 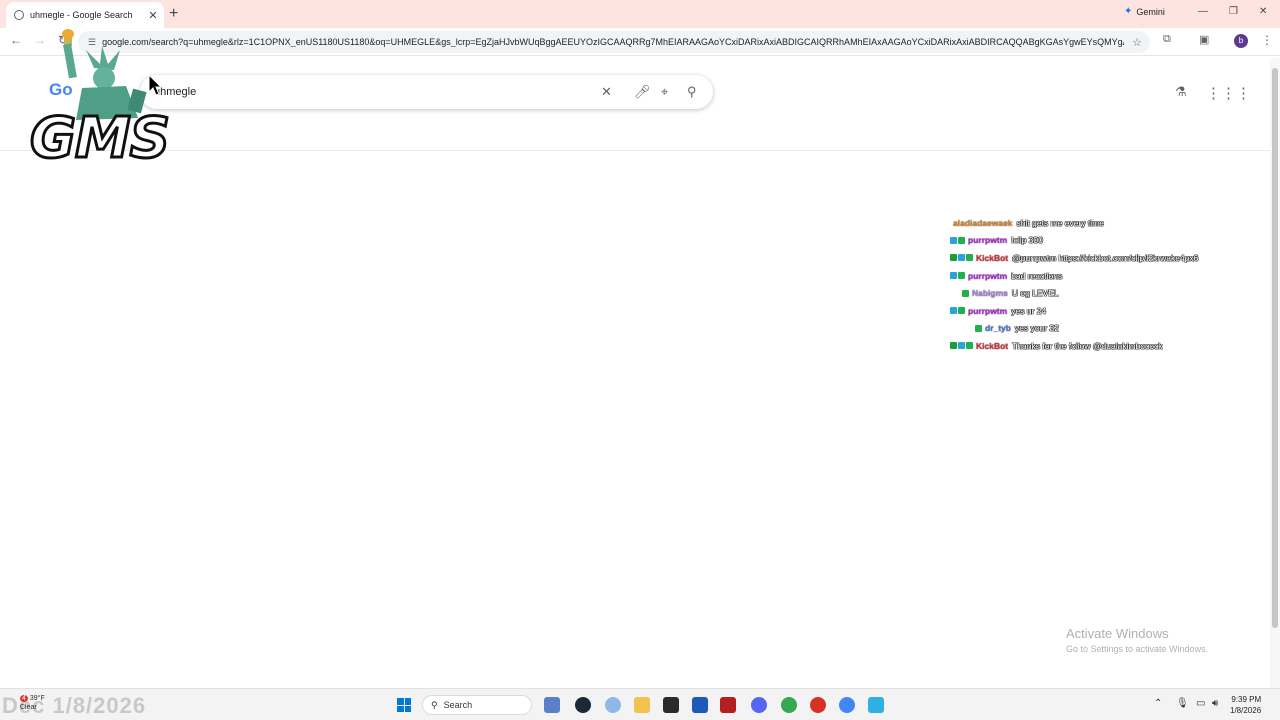 I want to click on windows-start-icon, so click(x=404, y=705).